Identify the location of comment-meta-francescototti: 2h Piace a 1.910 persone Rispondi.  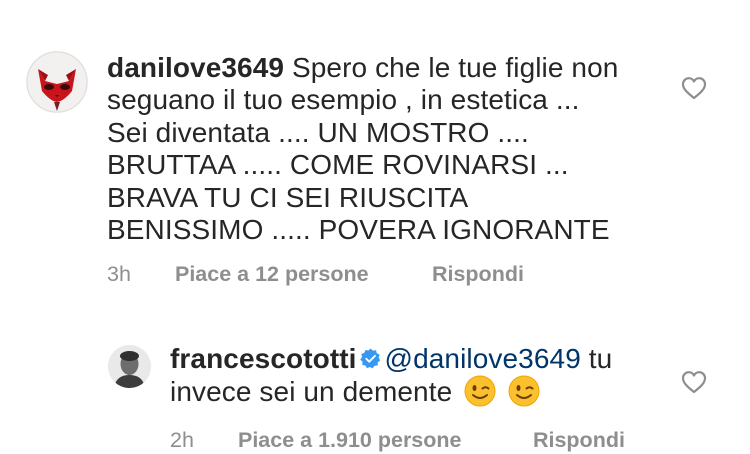
(397, 440).